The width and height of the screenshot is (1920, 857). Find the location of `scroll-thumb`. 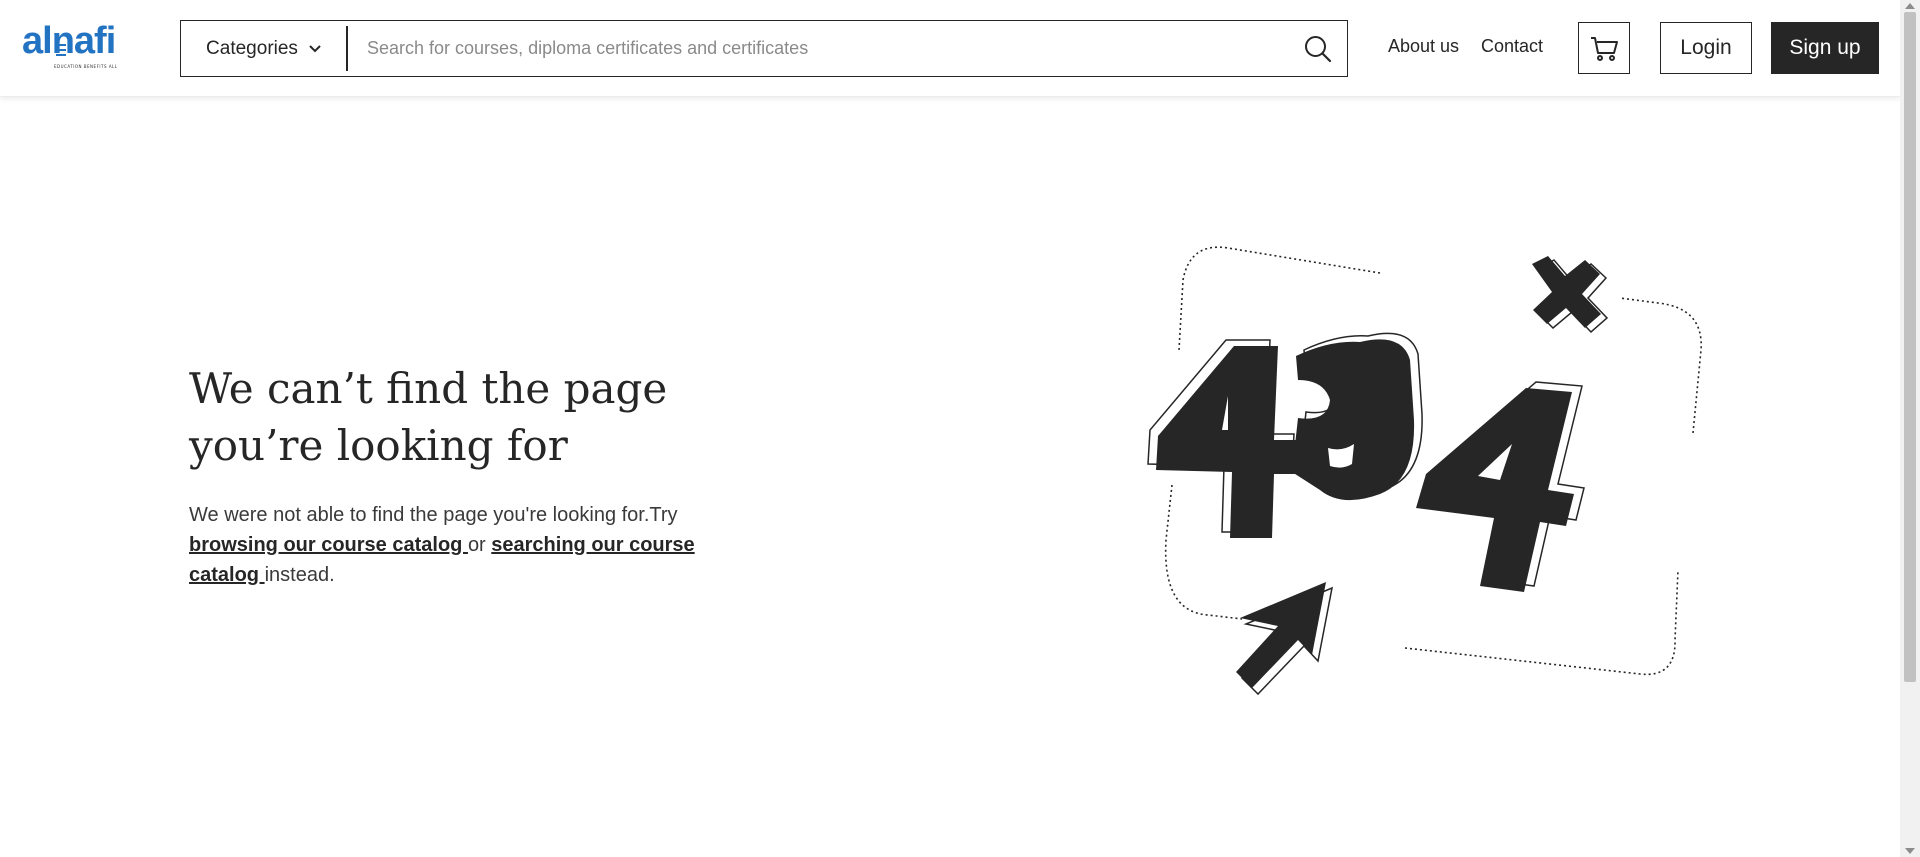

scroll-thumb is located at coordinates (1910, 347).